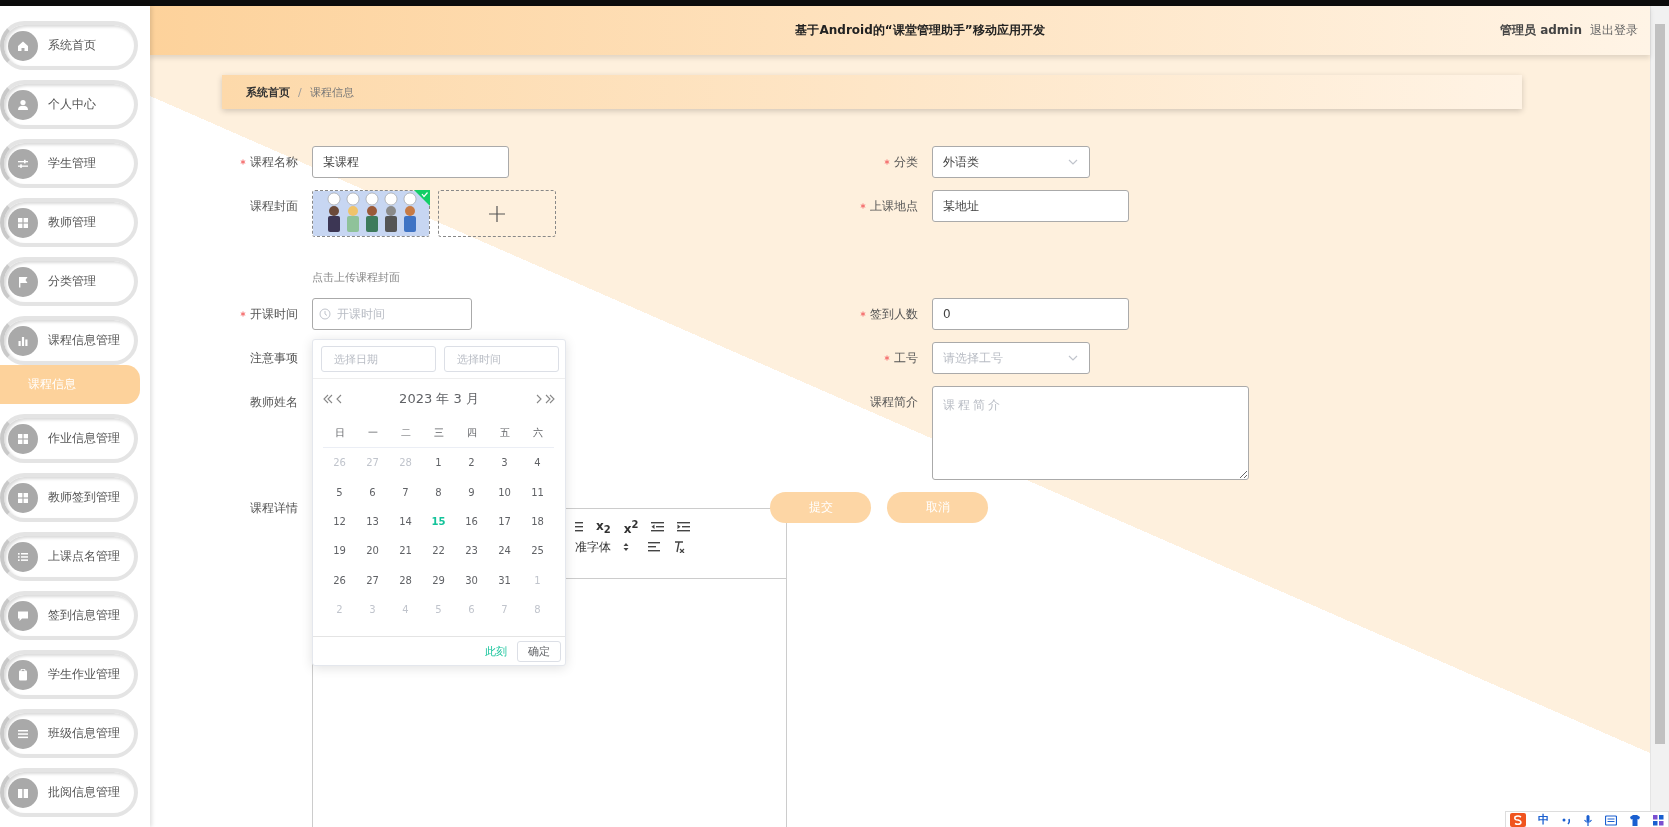 The image size is (1669, 827). Describe the element at coordinates (69, 674) in the screenshot. I see `sidebar-item: 学生作业管理` at that location.